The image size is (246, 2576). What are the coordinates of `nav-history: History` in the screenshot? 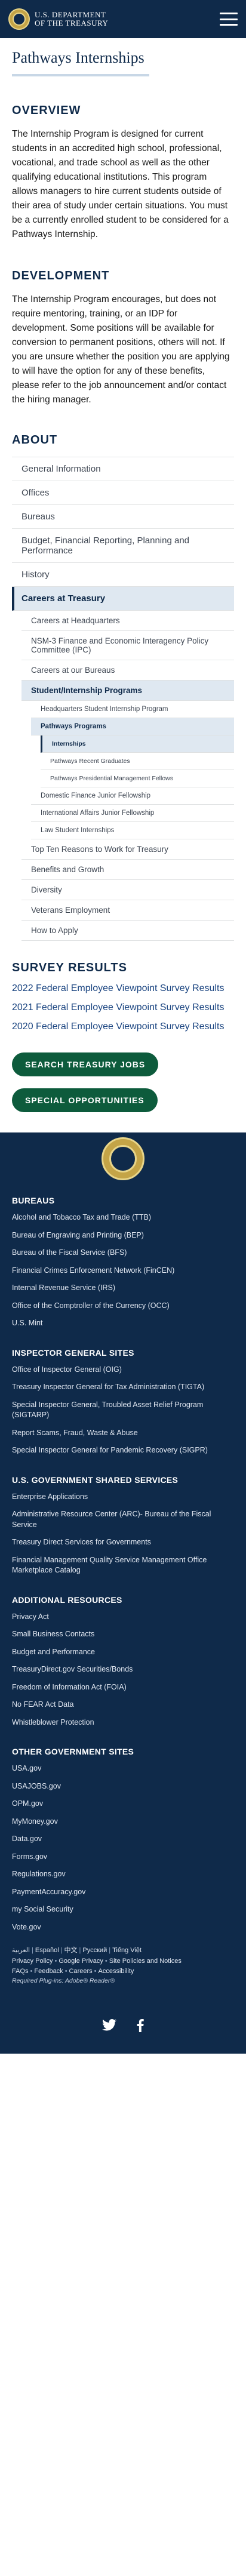 It's located at (123, 575).